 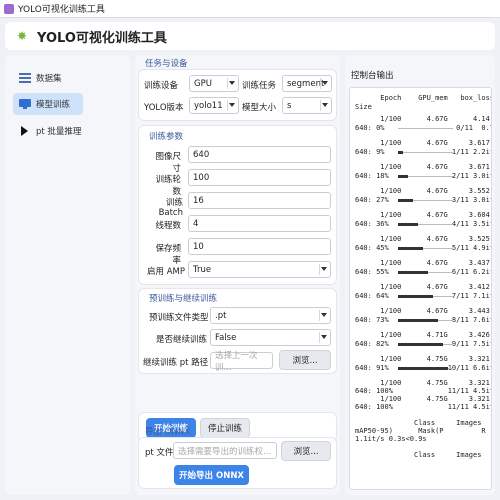 I want to click on resume-select-value: False, so click(x=226, y=337).